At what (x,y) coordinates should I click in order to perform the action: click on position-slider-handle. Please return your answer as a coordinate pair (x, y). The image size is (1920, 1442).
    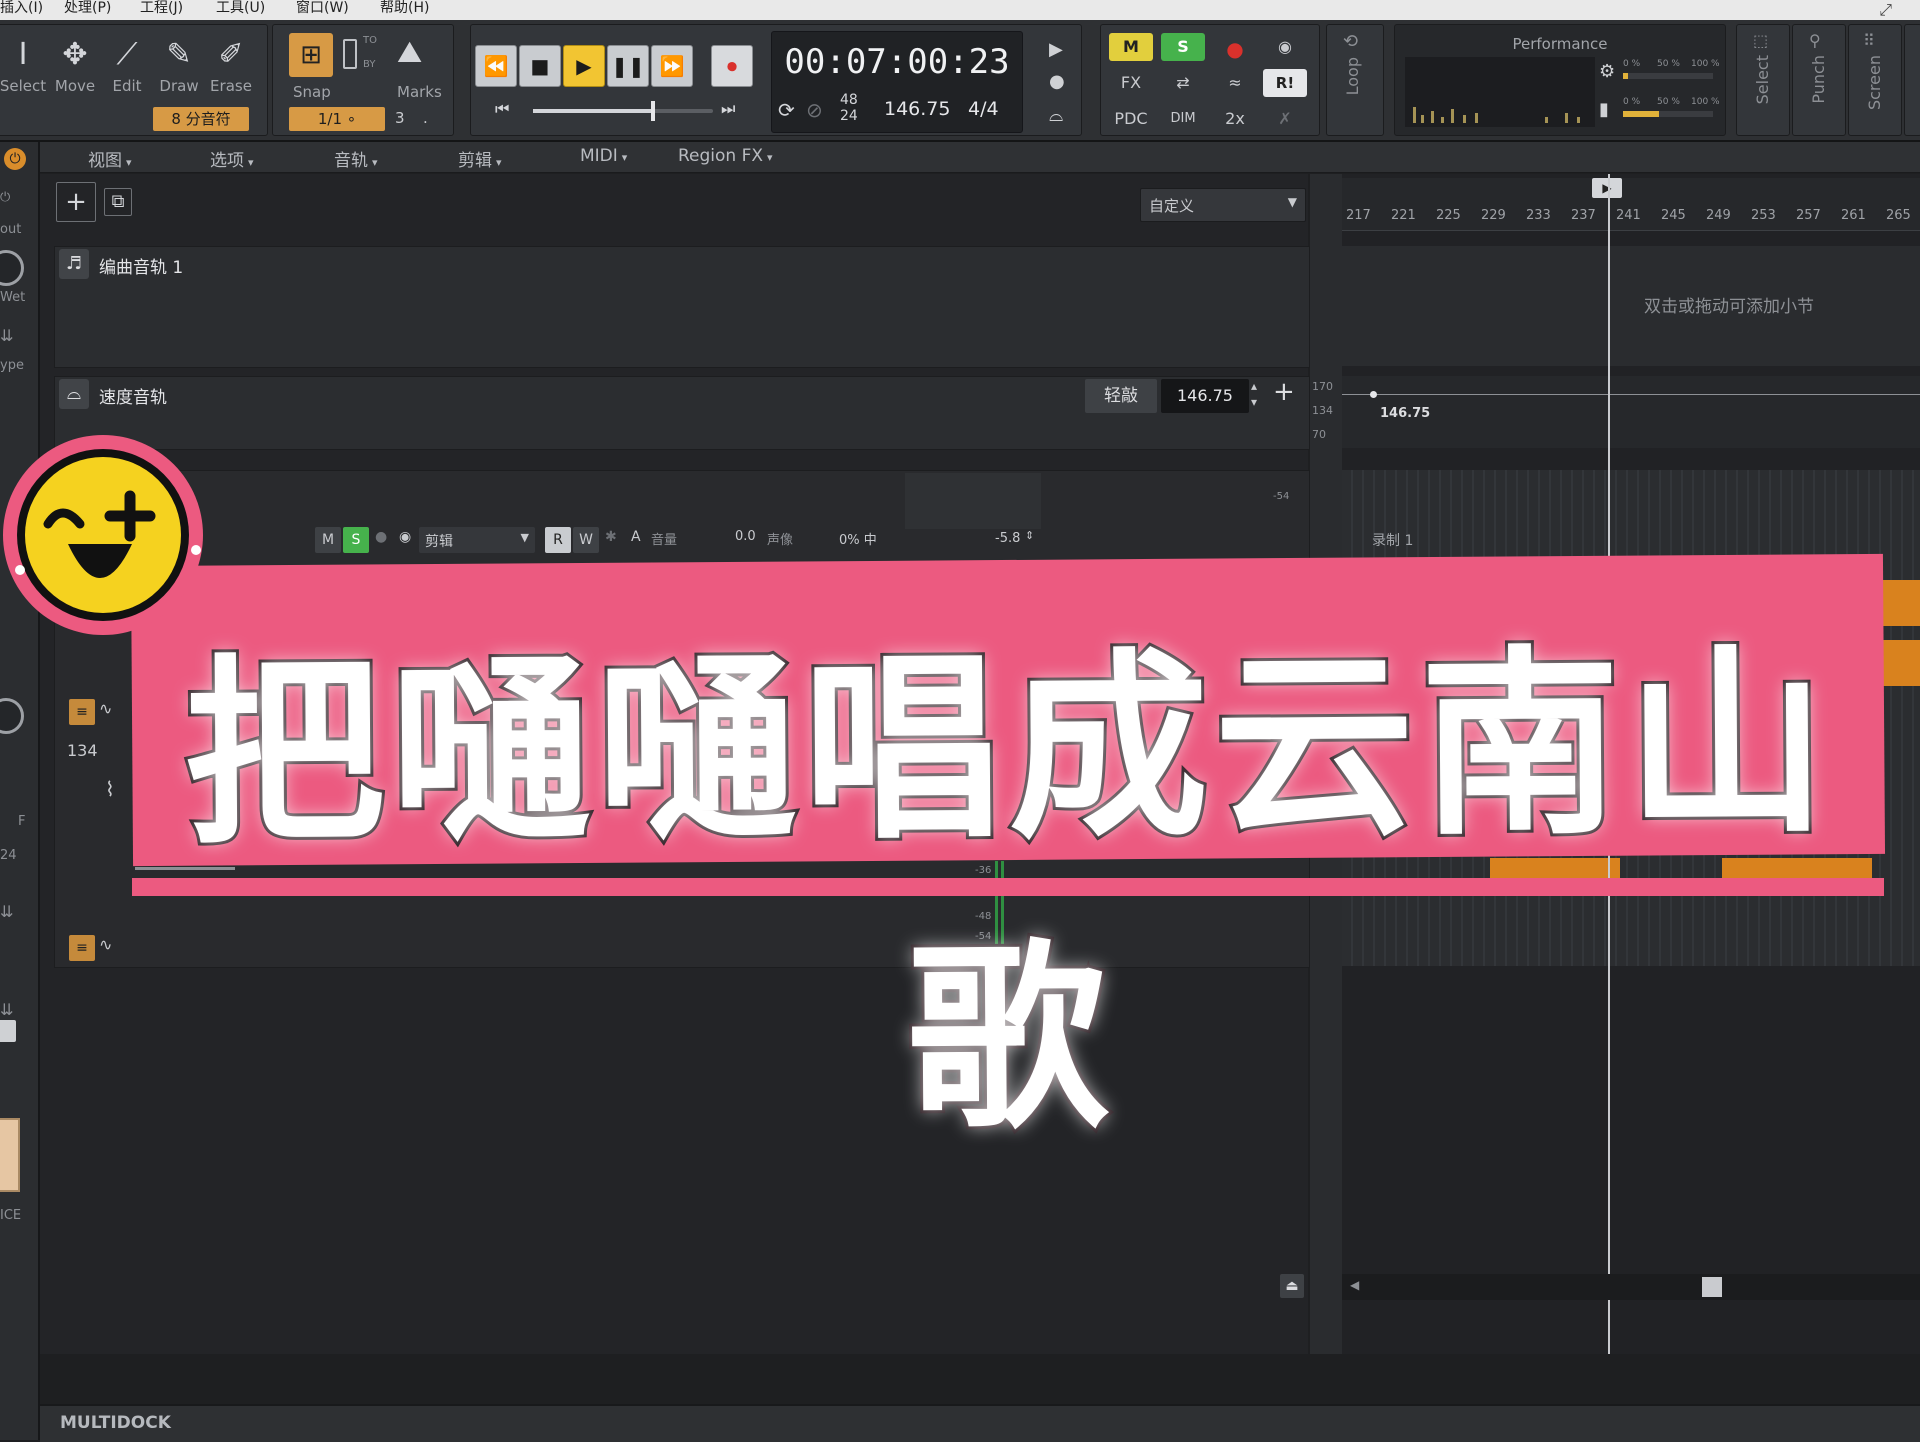
    Looking at the image, I should click on (653, 111).